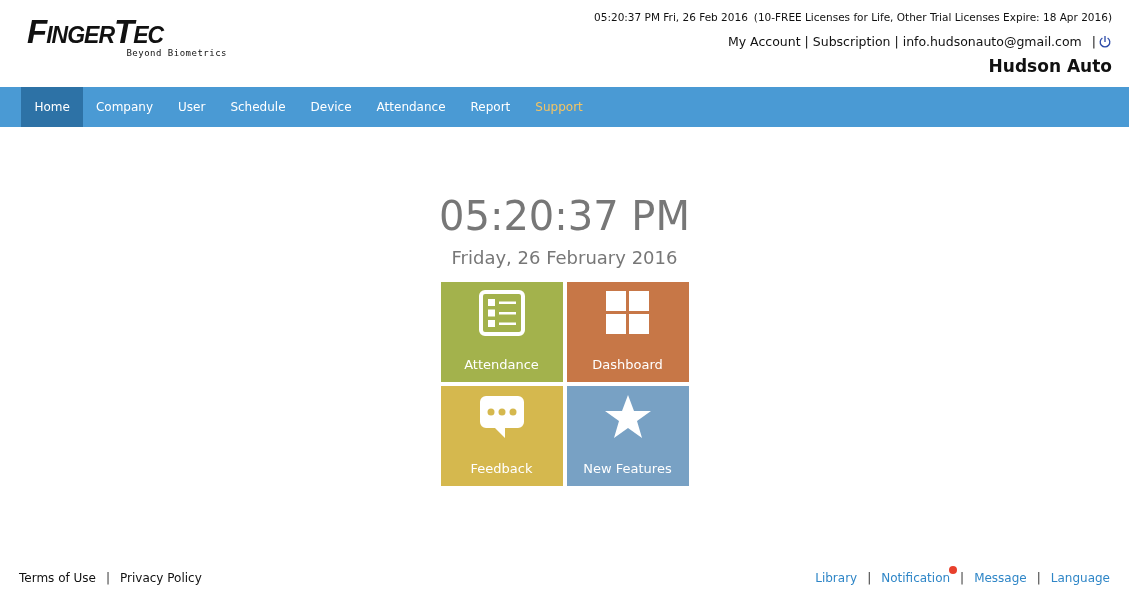 The height and width of the screenshot is (601, 1129). Describe the element at coordinates (559, 107) in the screenshot. I see `nav-tab: Support` at that location.